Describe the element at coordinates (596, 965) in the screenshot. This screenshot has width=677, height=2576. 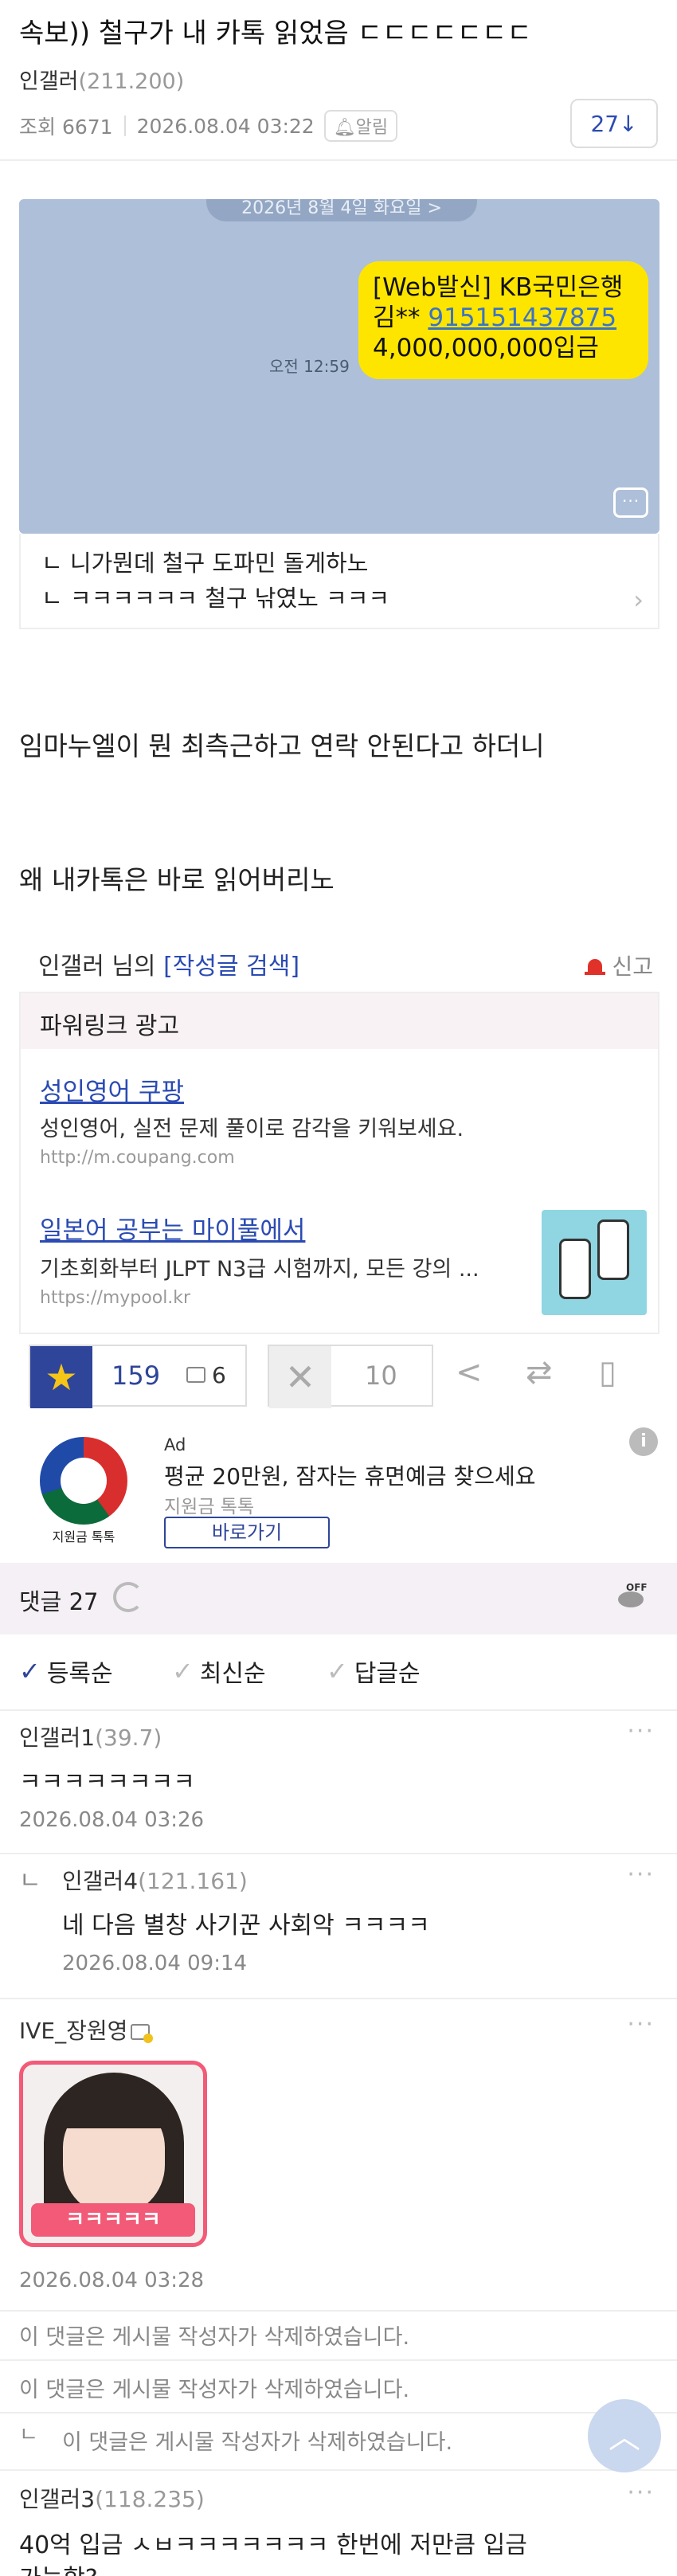
I see `siren-icon` at that location.